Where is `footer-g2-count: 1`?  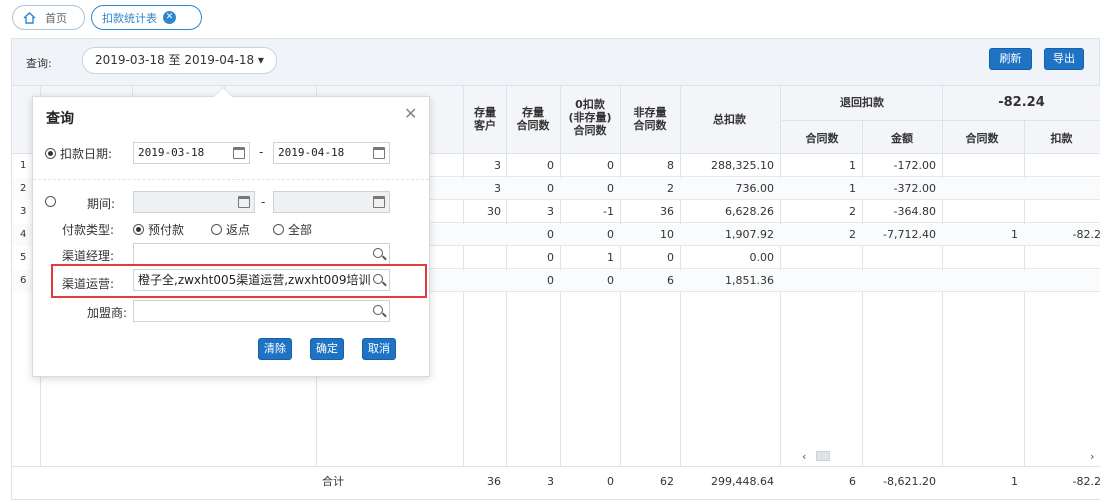
footer-g2-count: 1 is located at coordinates (1014, 481).